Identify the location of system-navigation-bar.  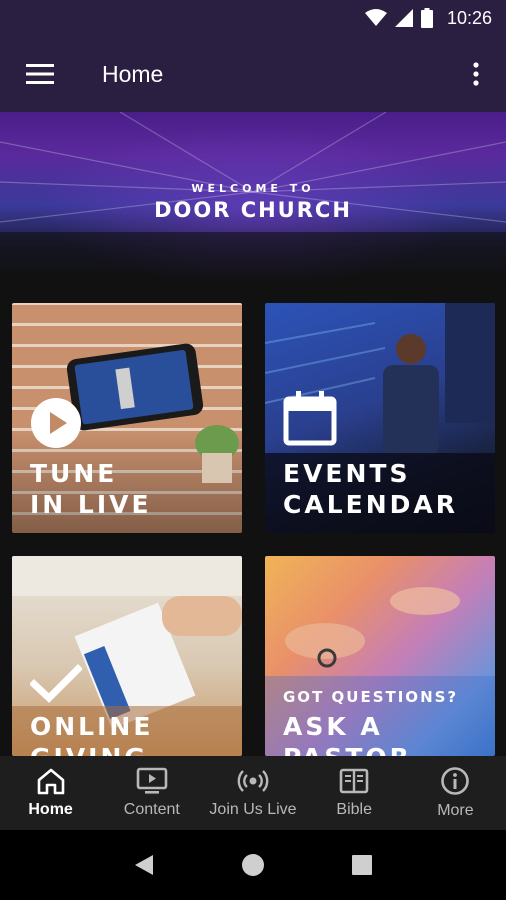
(253, 865).